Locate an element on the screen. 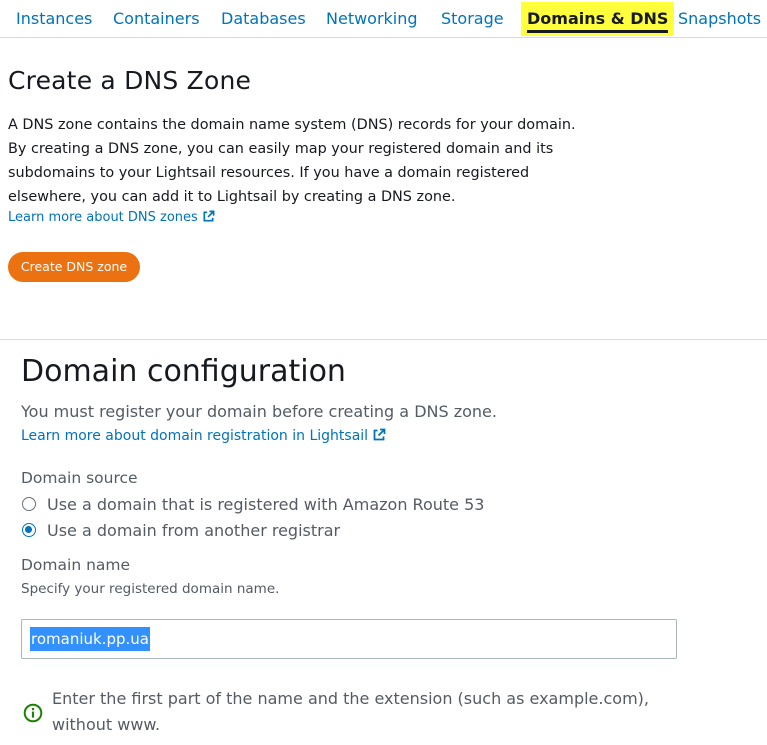 This screenshot has height=745, width=767. tab-databases: Databases is located at coordinates (263, 19).